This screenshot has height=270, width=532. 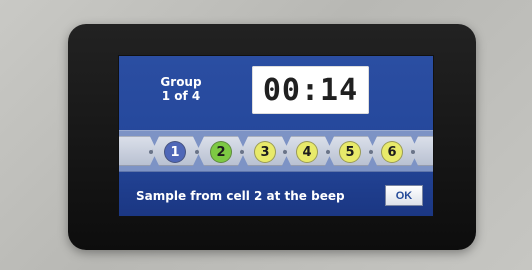 I want to click on cell-5: 5, so click(x=350, y=152).